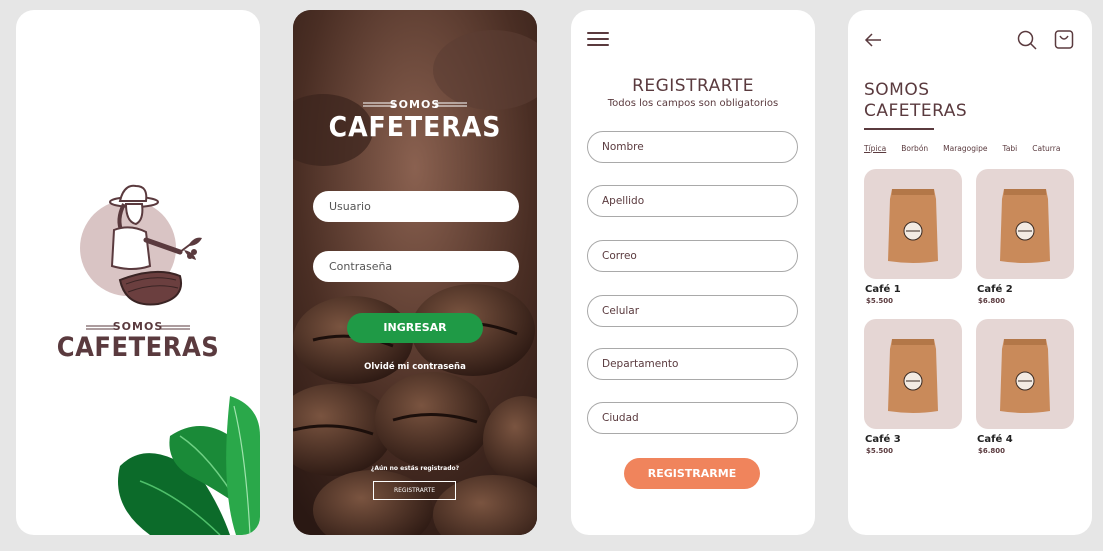 The height and width of the screenshot is (551, 1103). What do you see at coordinates (415, 468) in the screenshot?
I see `not-registered-text: ¿Aún no estás registrado?` at bounding box center [415, 468].